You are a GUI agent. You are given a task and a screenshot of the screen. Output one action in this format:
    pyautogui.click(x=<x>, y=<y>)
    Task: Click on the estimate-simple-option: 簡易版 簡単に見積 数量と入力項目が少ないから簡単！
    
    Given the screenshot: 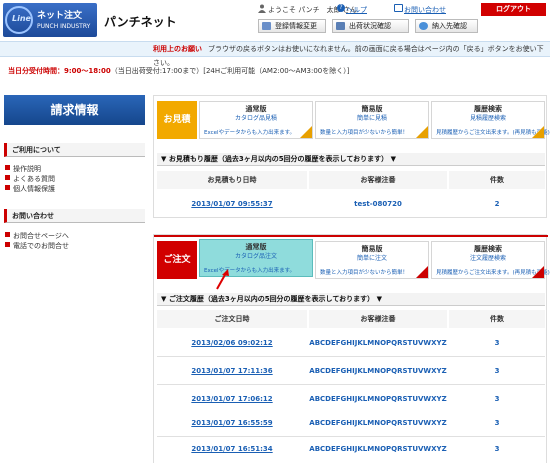 What is the action you would take?
    pyautogui.click(x=372, y=120)
    